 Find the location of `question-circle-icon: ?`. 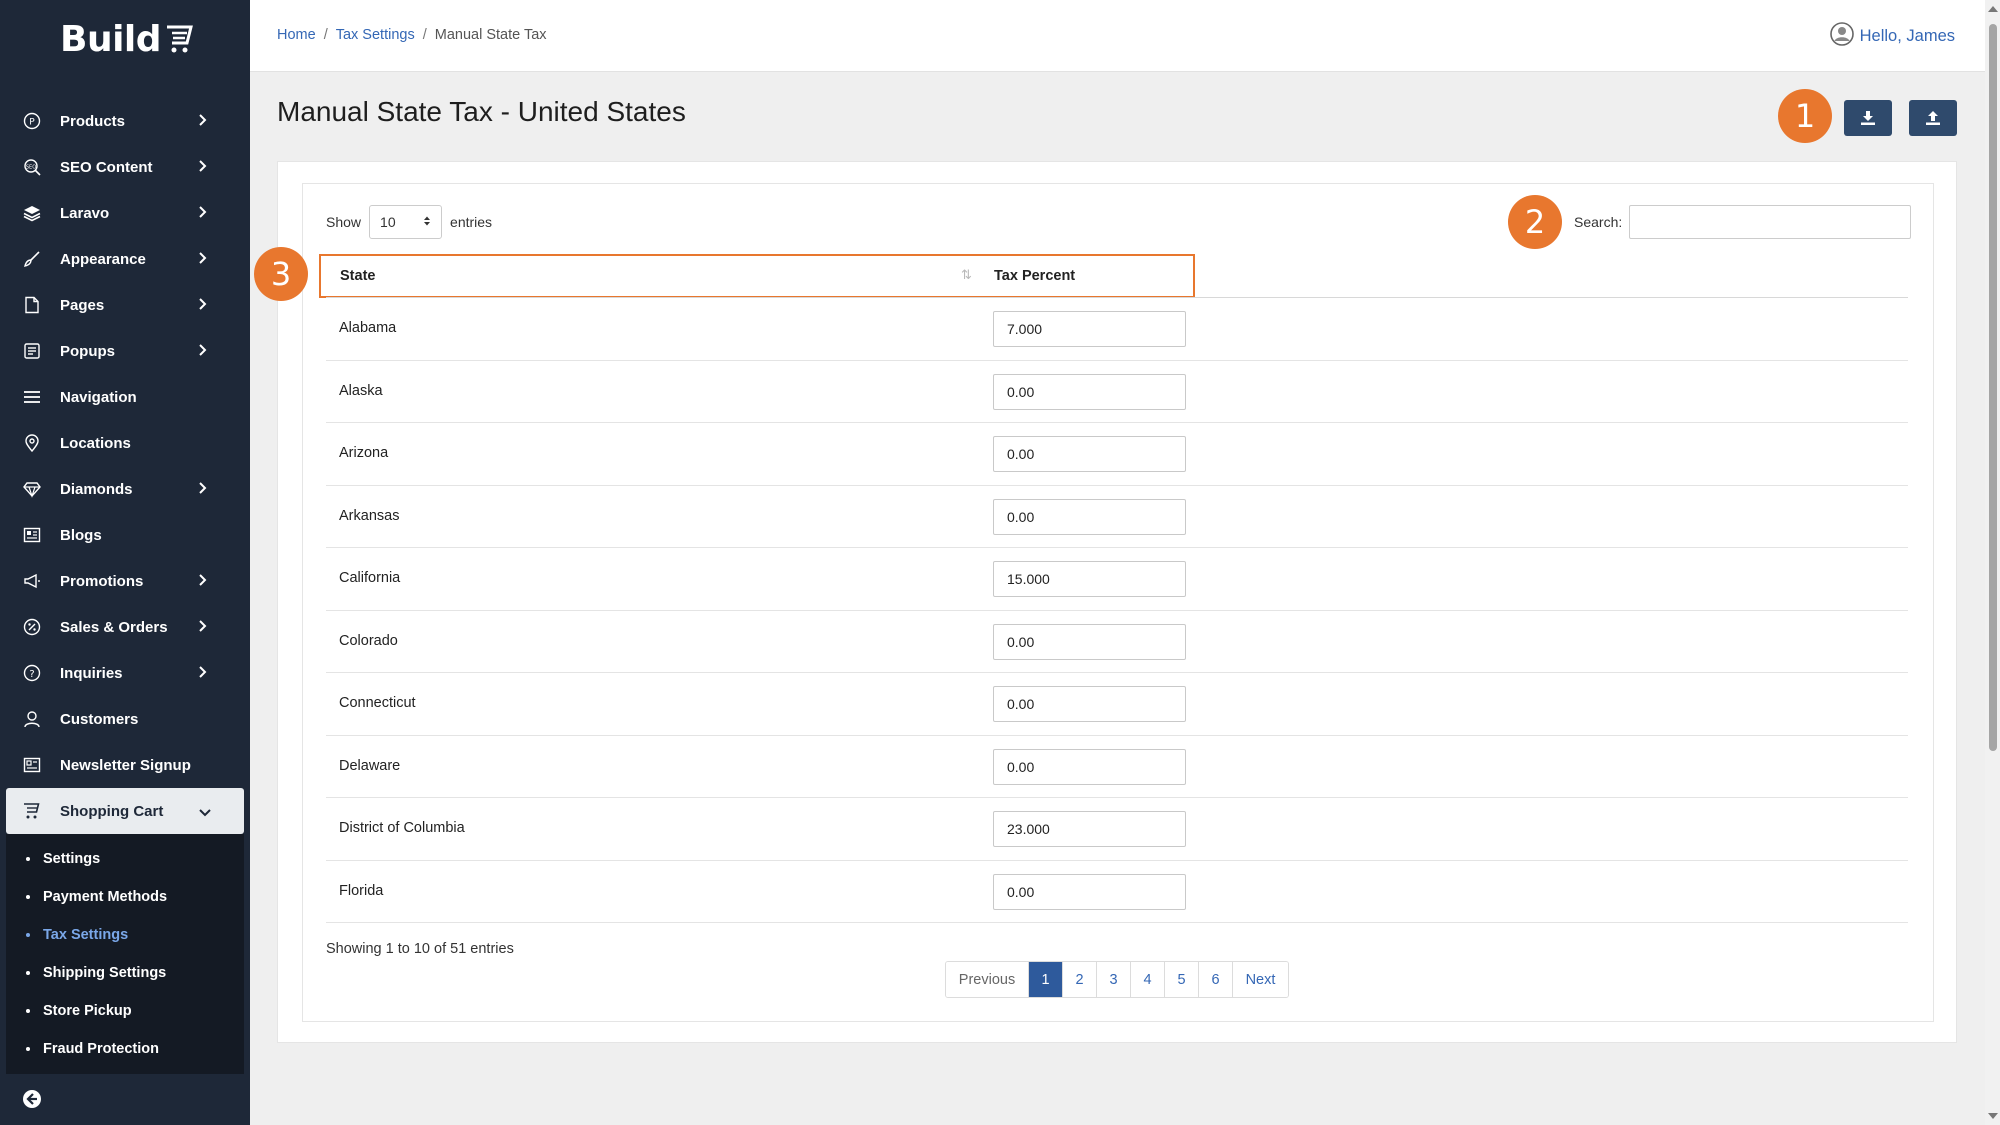

question-circle-icon: ? is located at coordinates (32, 673).